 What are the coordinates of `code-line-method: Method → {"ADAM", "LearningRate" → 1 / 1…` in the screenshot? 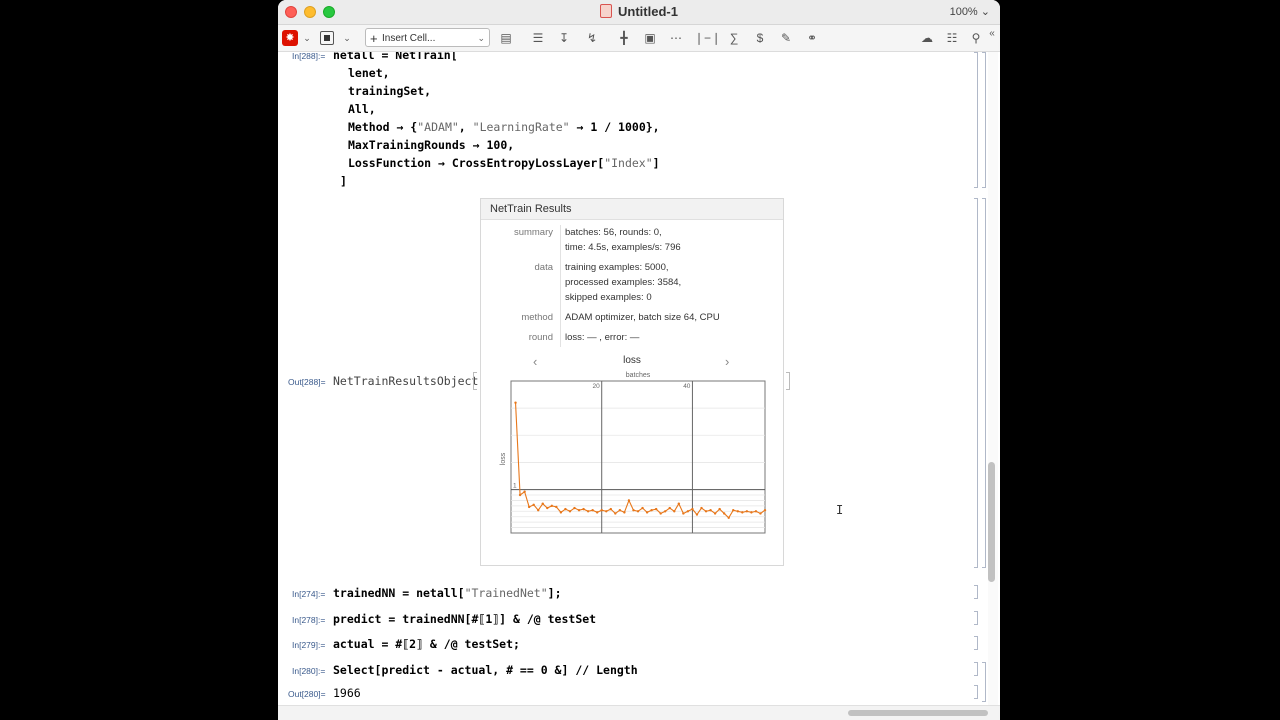 It's located at (504, 127).